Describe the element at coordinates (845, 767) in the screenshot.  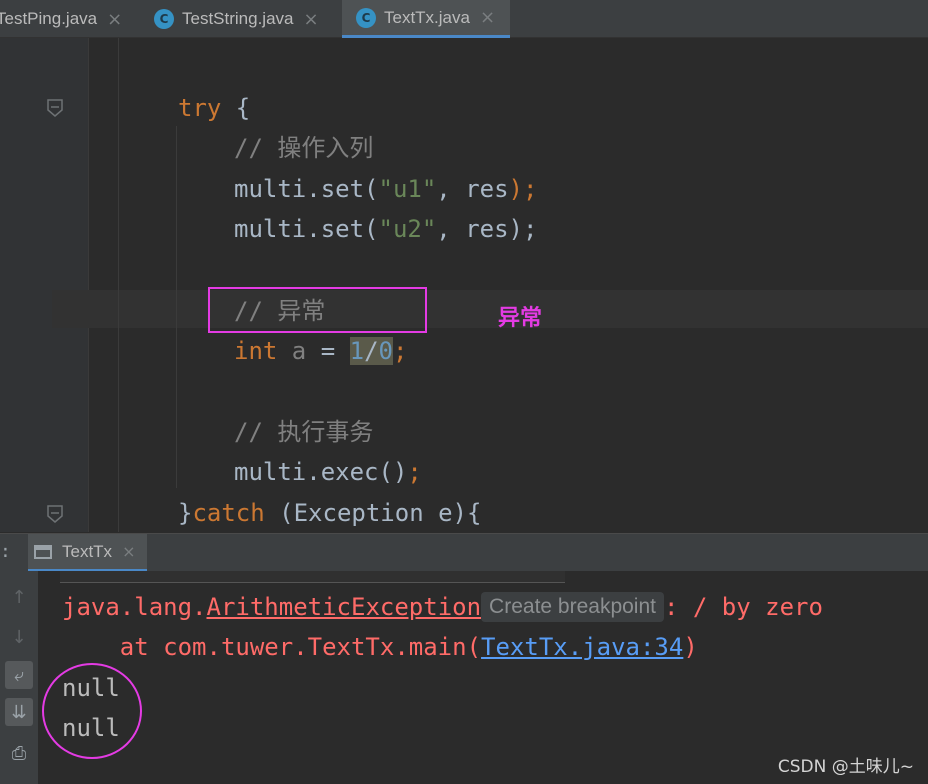
I see `watermark: CSDN @土味儿~` at that location.